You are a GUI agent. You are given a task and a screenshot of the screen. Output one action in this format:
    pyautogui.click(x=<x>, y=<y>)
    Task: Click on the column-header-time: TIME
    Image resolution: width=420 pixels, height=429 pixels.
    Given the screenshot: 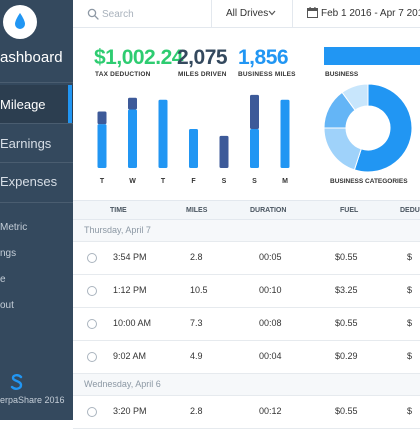 What is the action you would take?
    pyautogui.click(x=118, y=210)
    